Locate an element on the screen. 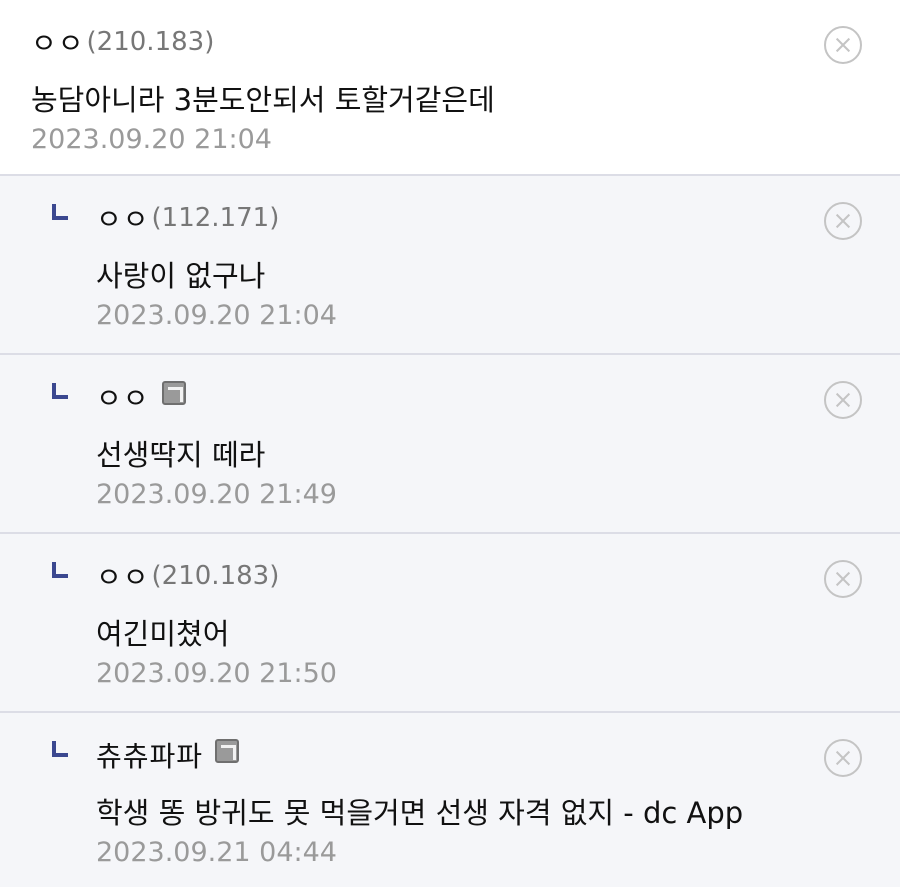 The height and width of the screenshot is (887, 900). comment-author: 츄츄파파 is located at coordinates (168, 755).